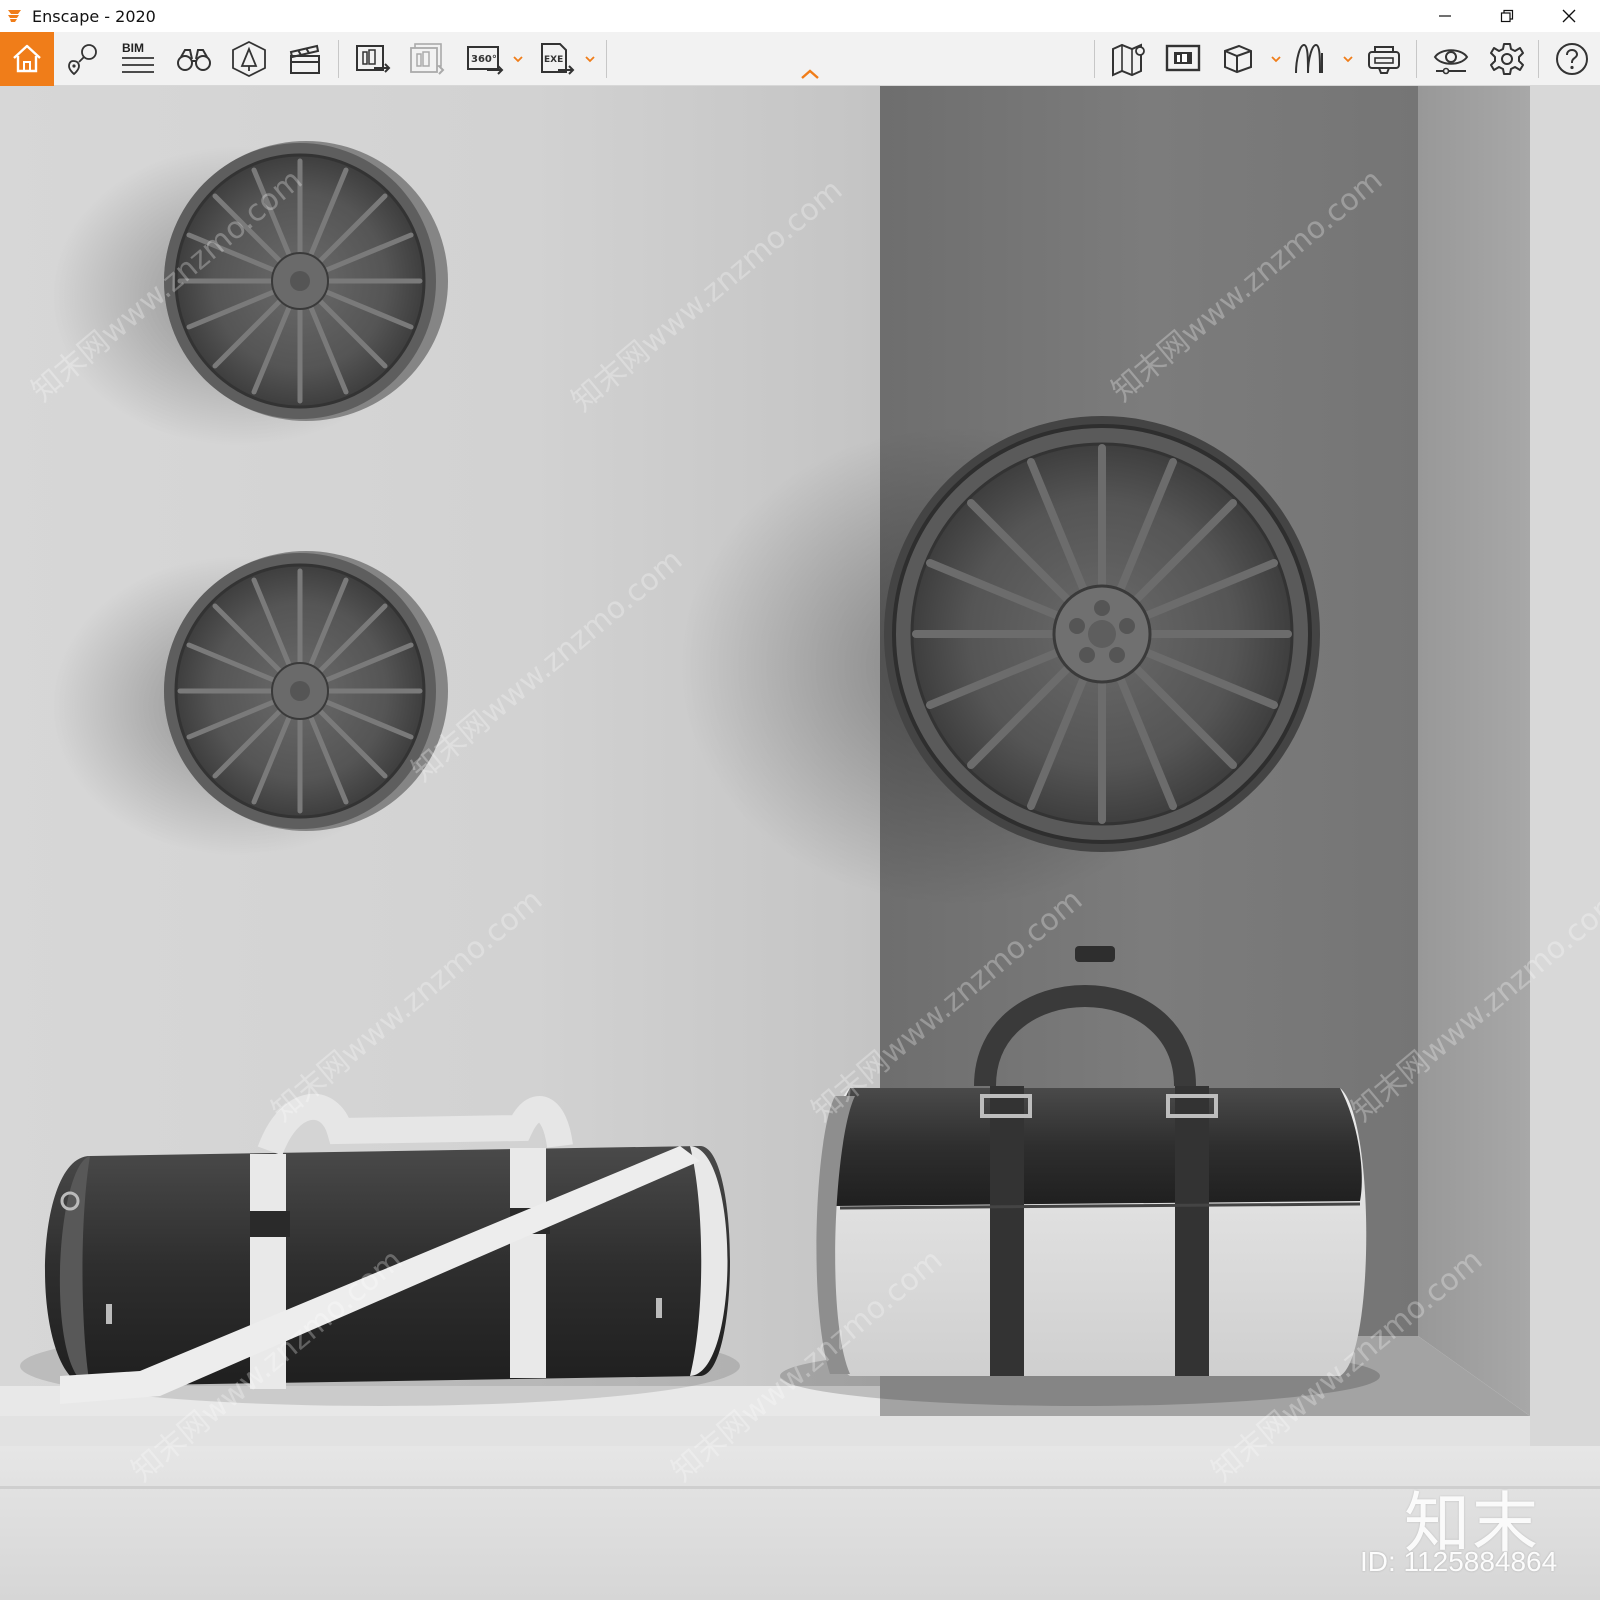  I want to click on batch-render-icon, so click(427, 59).